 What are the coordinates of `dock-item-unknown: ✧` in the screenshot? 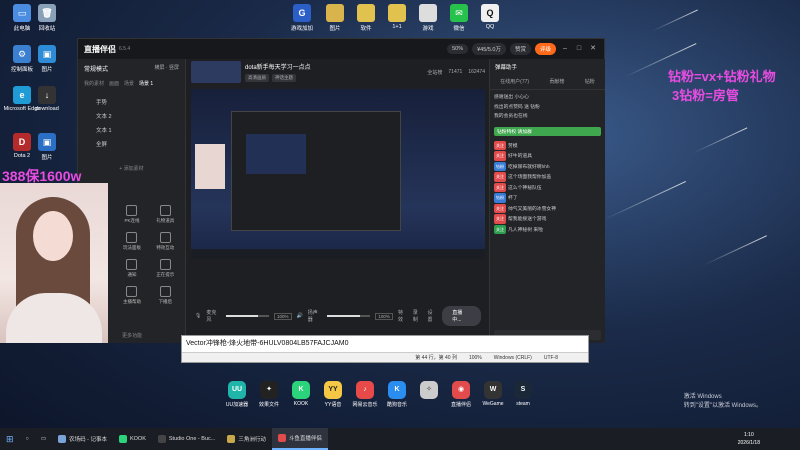 It's located at (429, 391).